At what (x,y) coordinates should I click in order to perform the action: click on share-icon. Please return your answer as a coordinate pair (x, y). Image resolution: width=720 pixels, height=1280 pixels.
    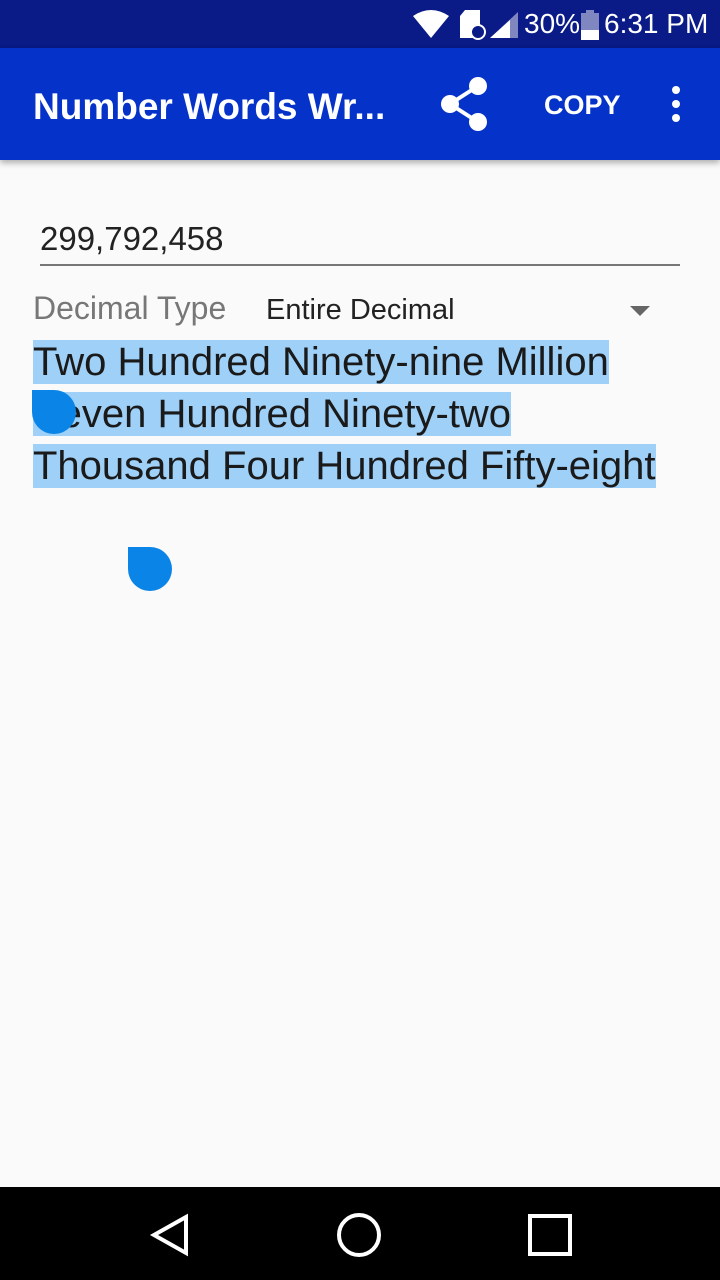
    Looking at the image, I should click on (465, 104).